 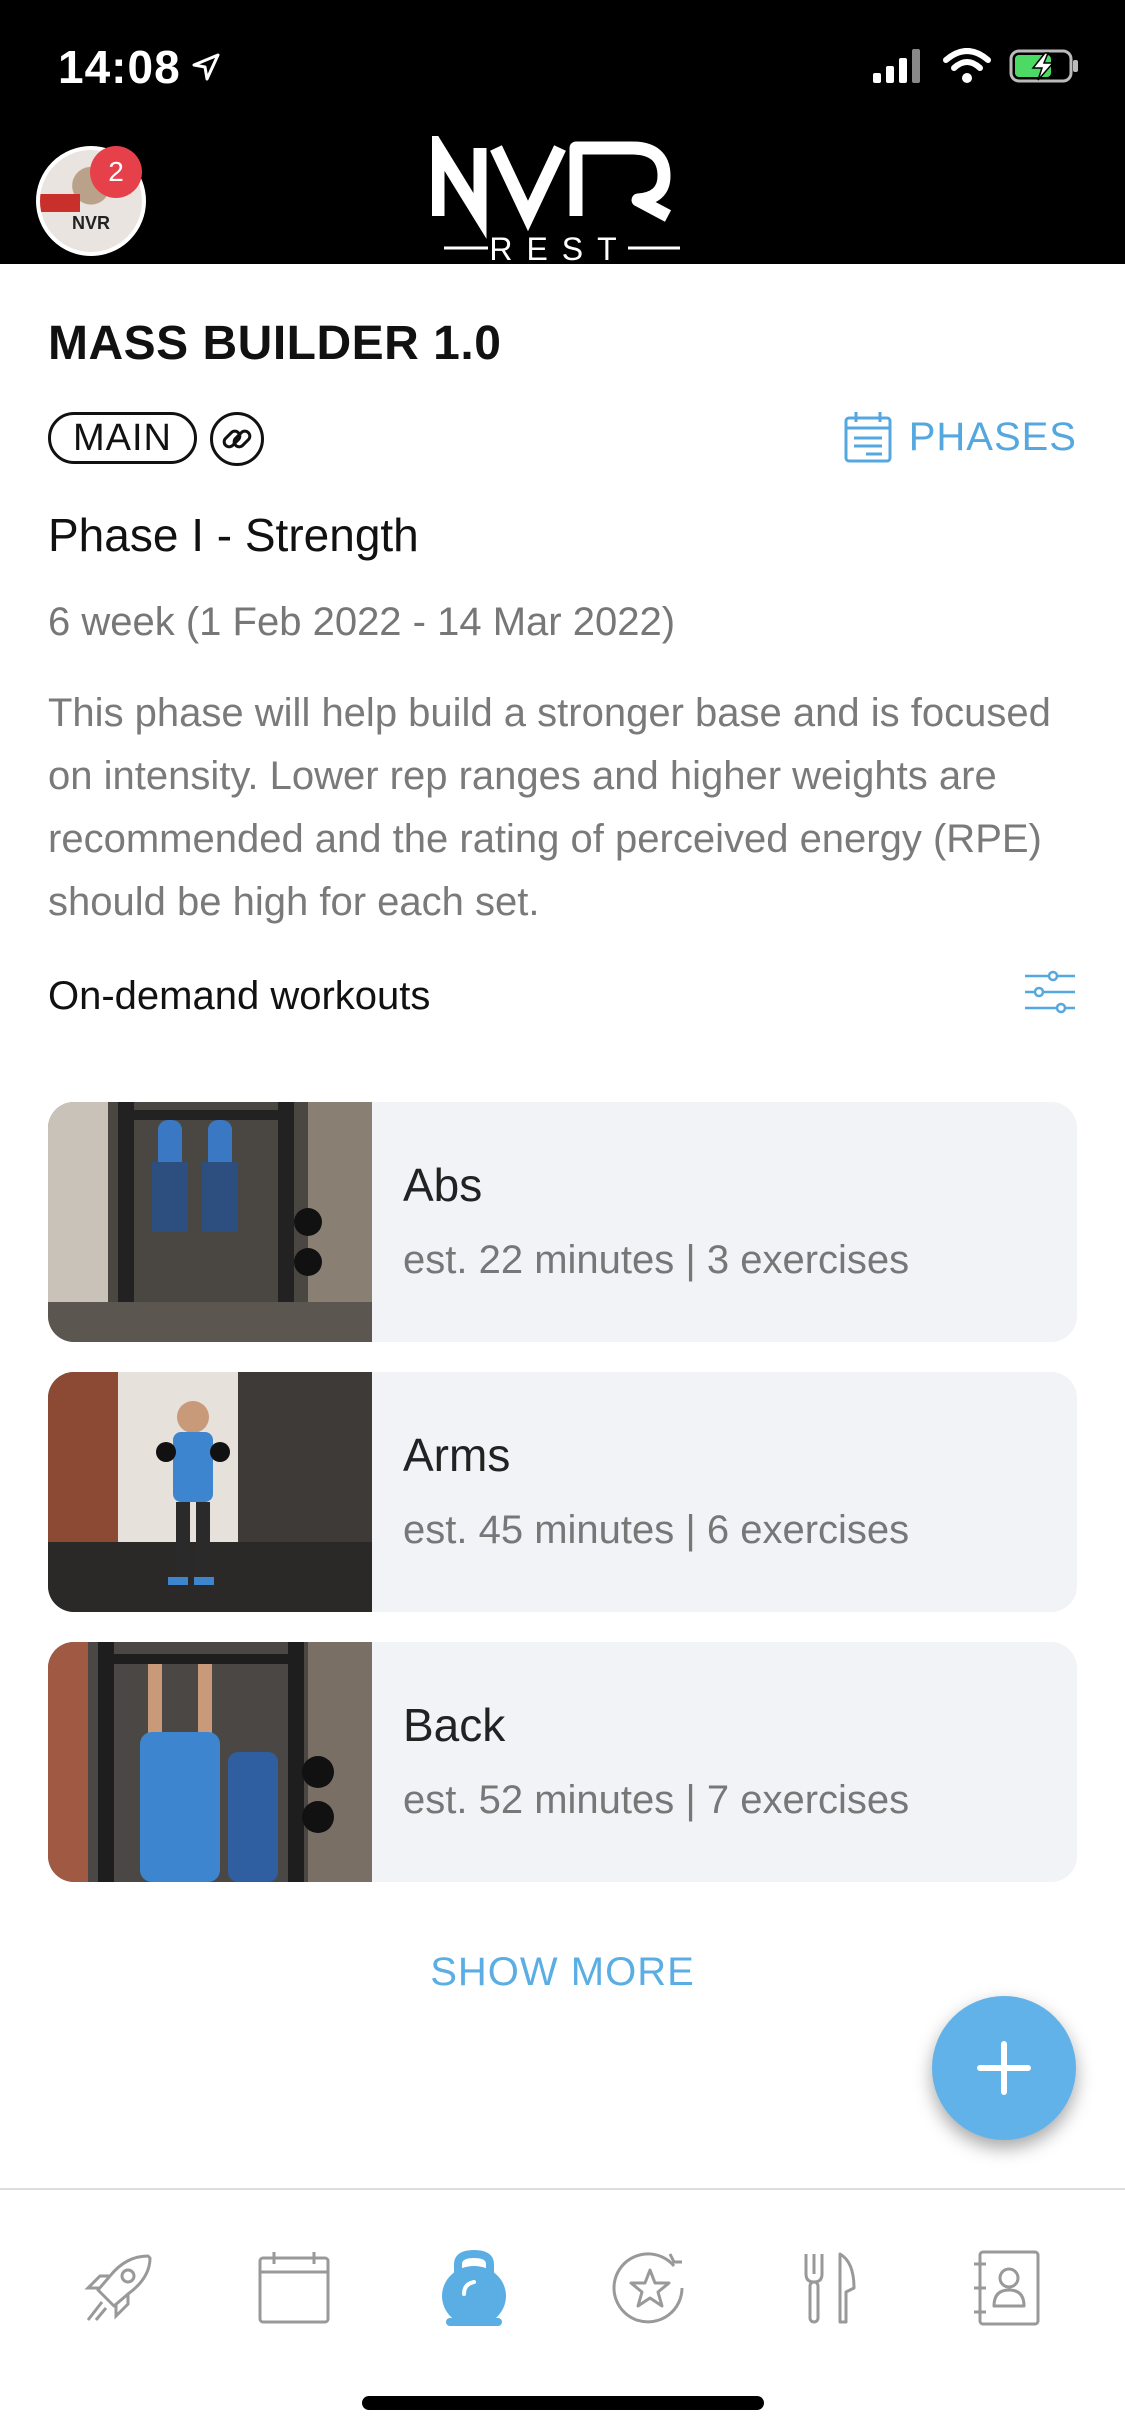 I want to click on app-header: 14:08 NVR 2 REST, so click(x=562, y=132).